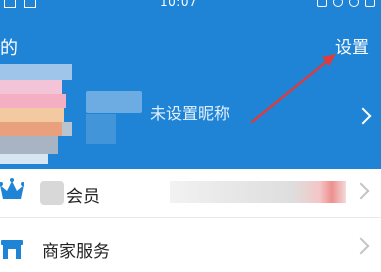  Describe the element at coordinates (338, 3) in the screenshot. I see `alarm-icon` at that location.